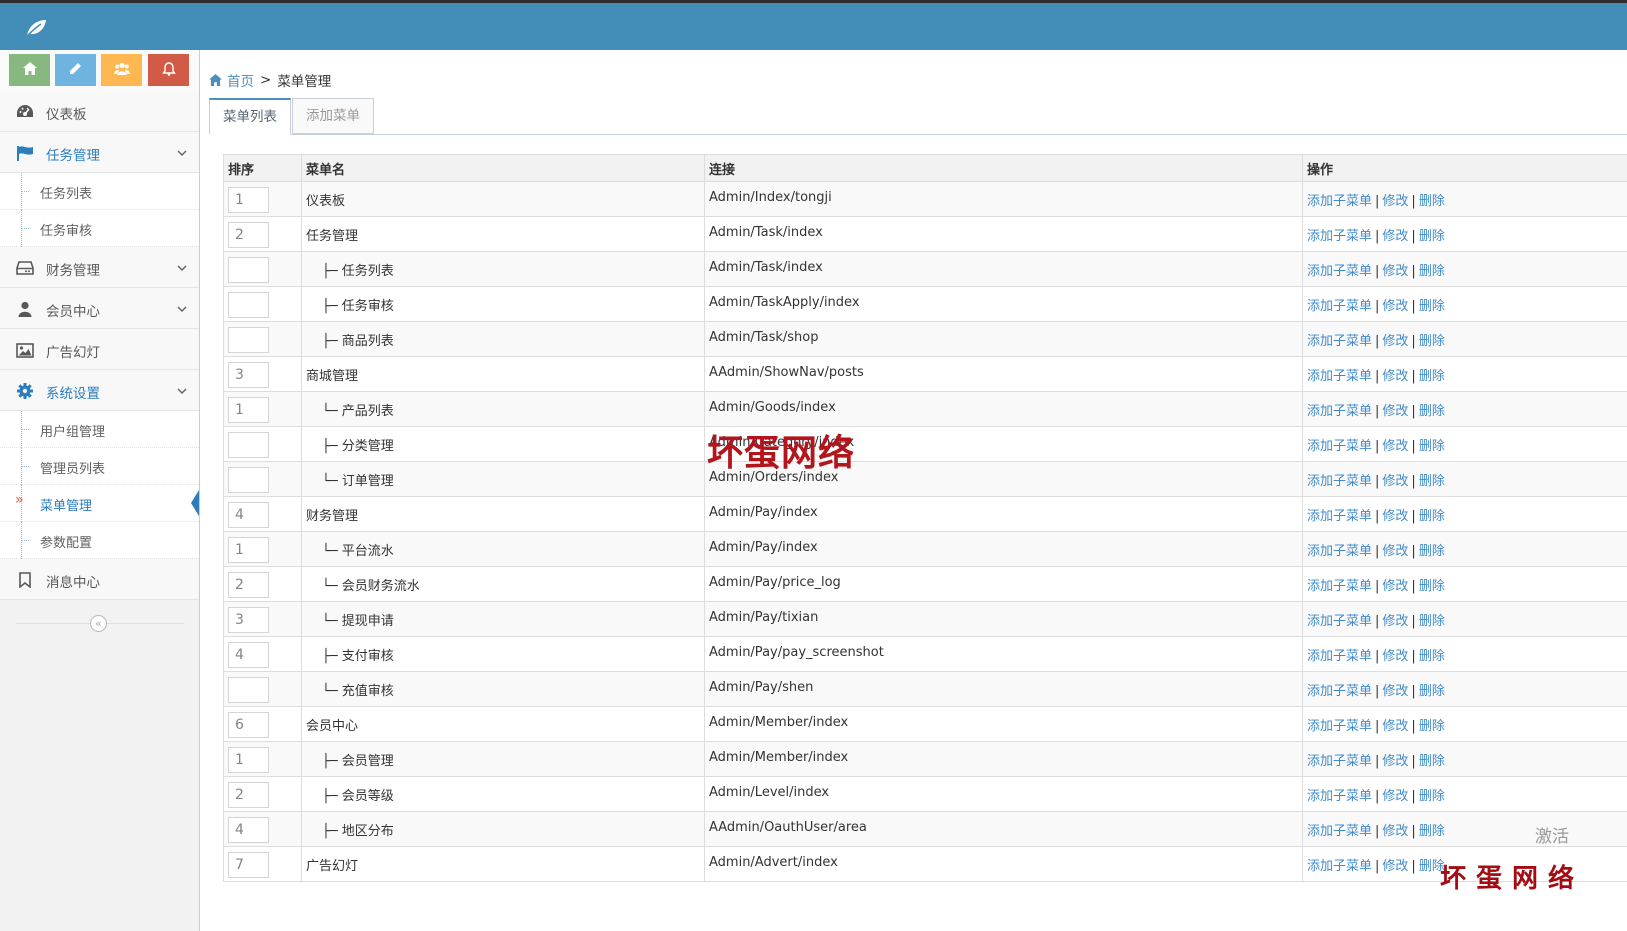 The height and width of the screenshot is (931, 1627). I want to click on sidebar-subitem-task-review: 任务审核, so click(99, 228).